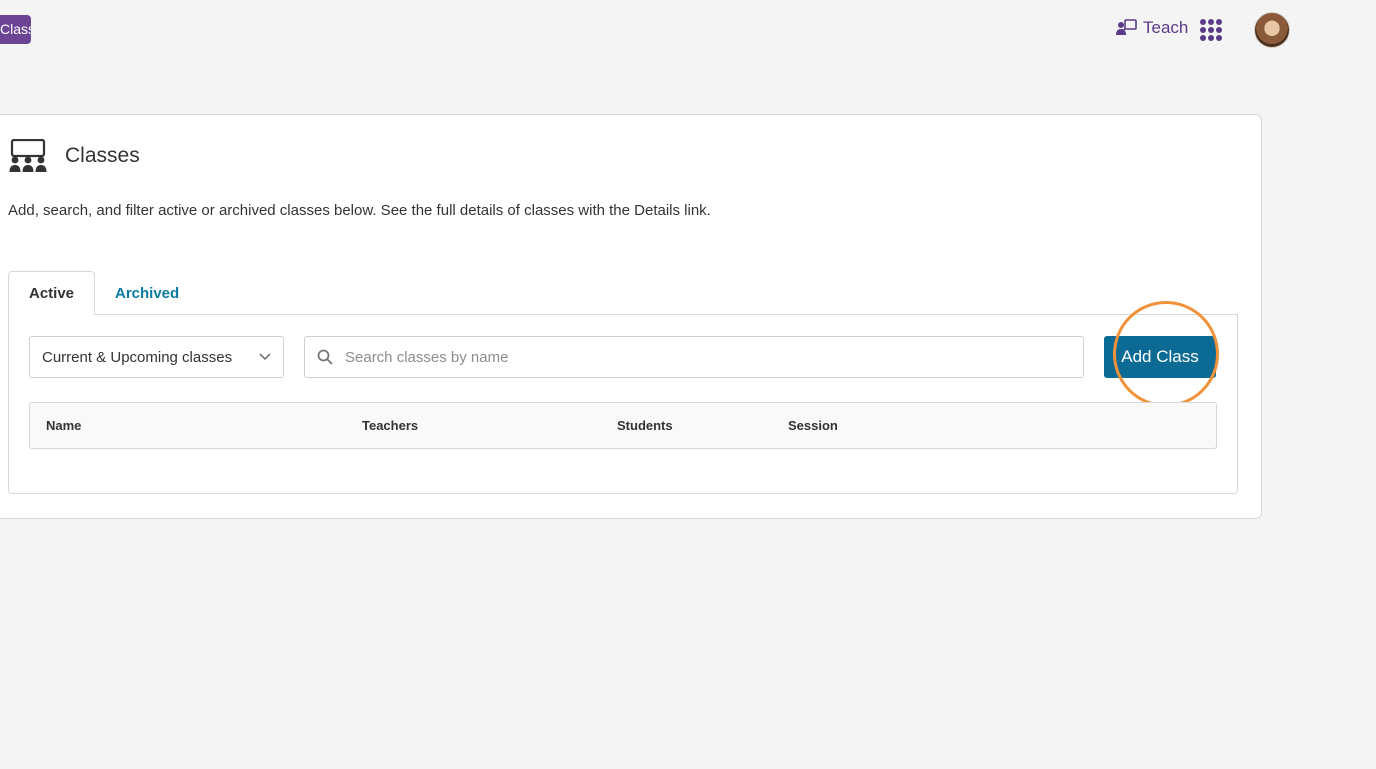 This screenshot has width=1376, height=769. Describe the element at coordinates (1126, 27) in the screenshot. I see `teach-icon` at that location.